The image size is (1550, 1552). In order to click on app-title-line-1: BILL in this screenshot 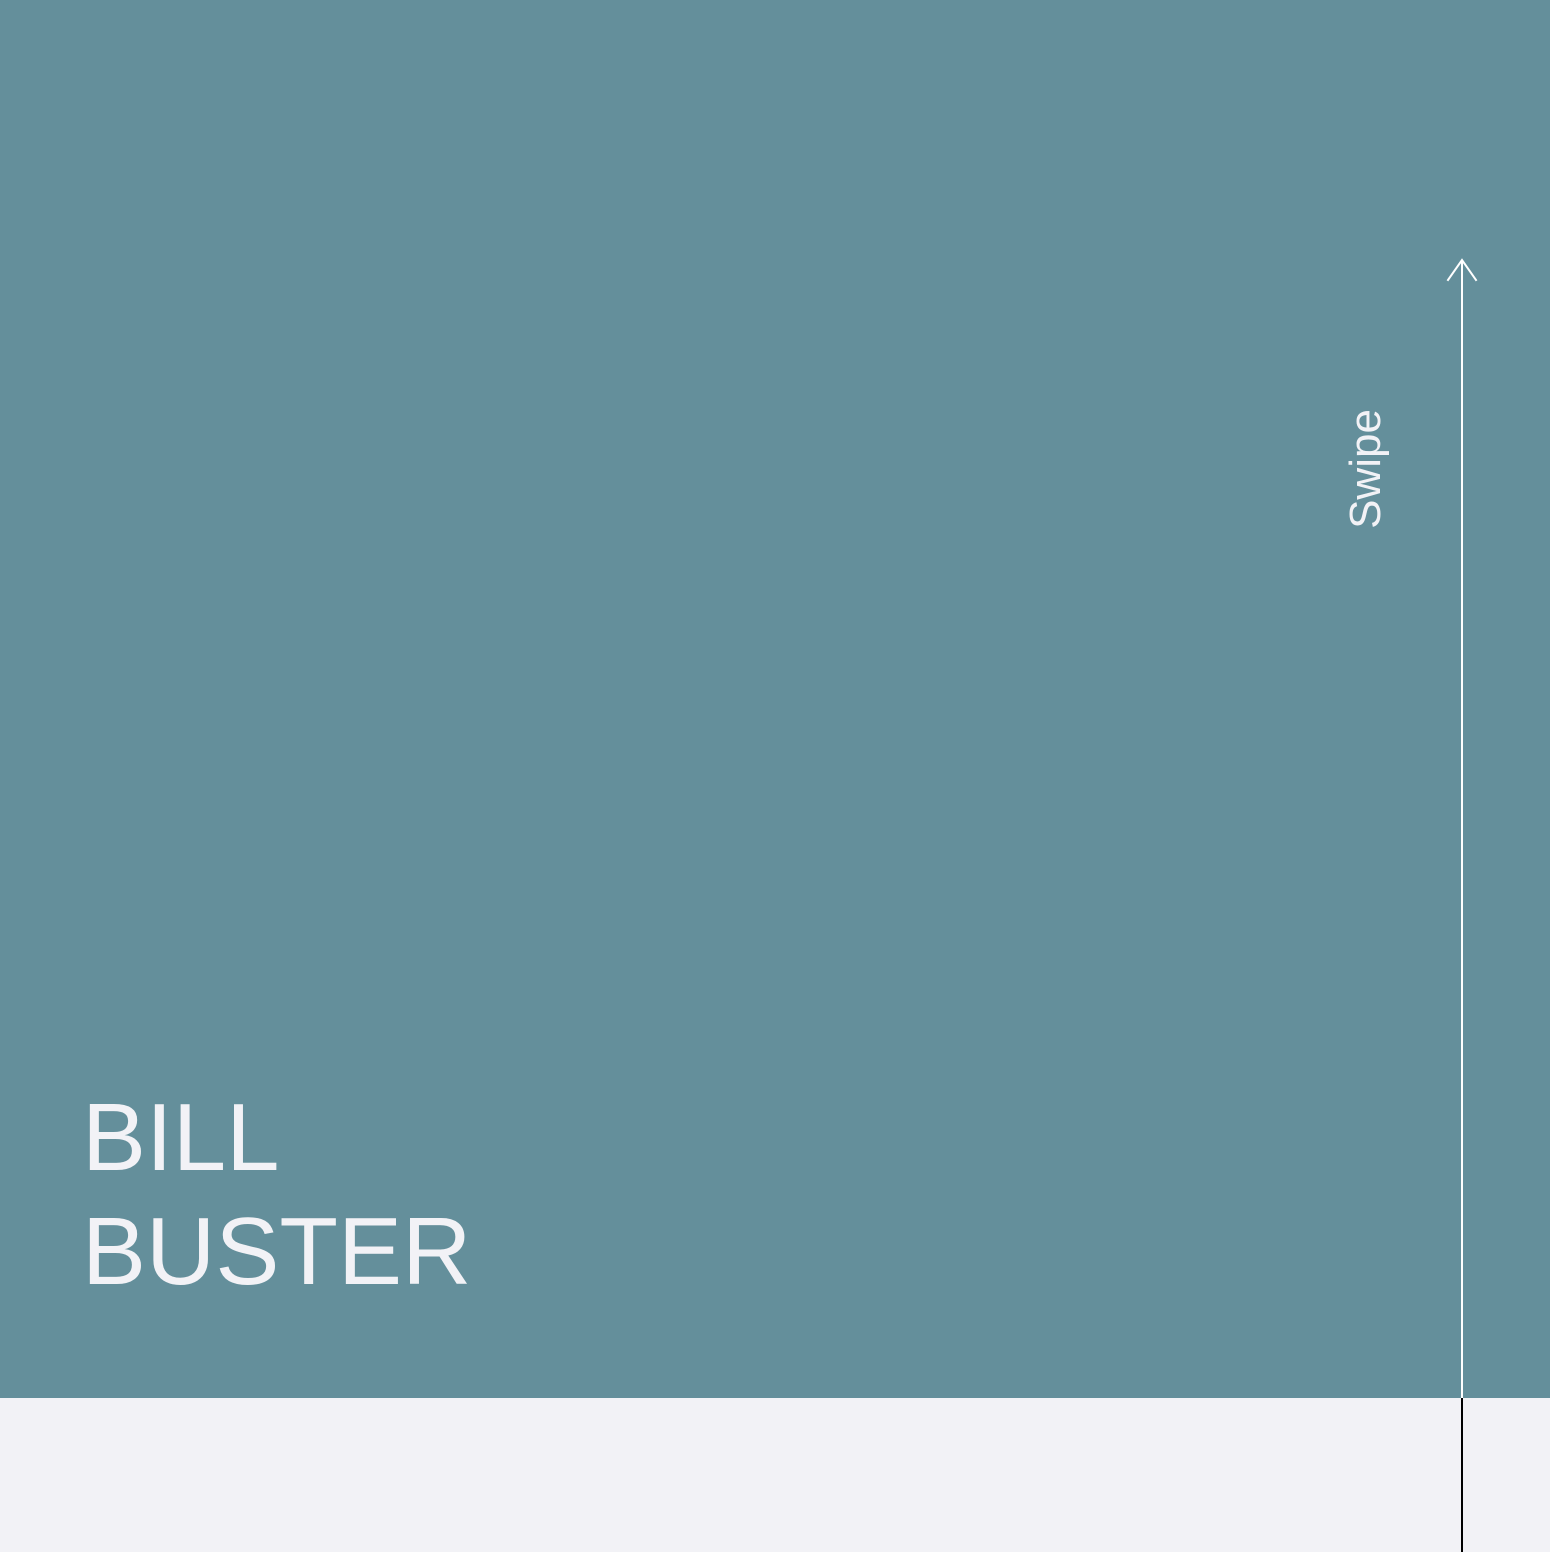, I will do `click(181, 1137)`.